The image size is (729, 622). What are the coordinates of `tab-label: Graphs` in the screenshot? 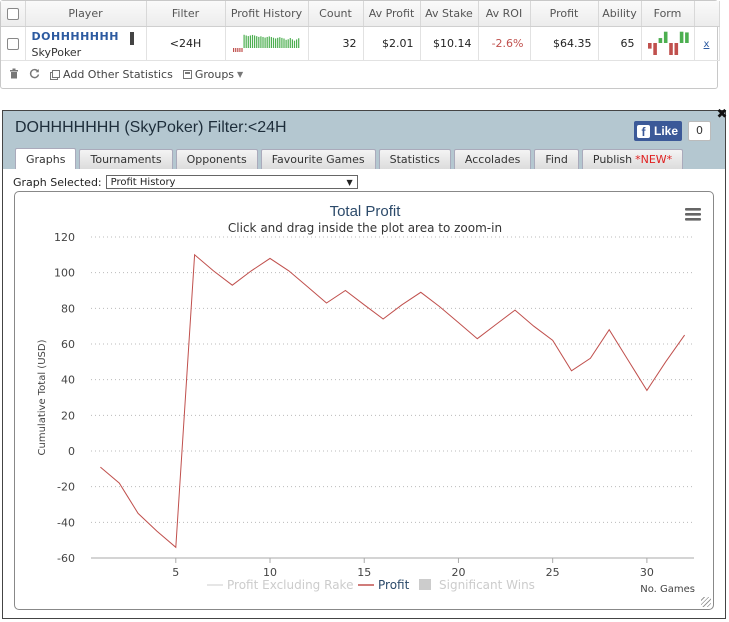 It's located at (46, 159).